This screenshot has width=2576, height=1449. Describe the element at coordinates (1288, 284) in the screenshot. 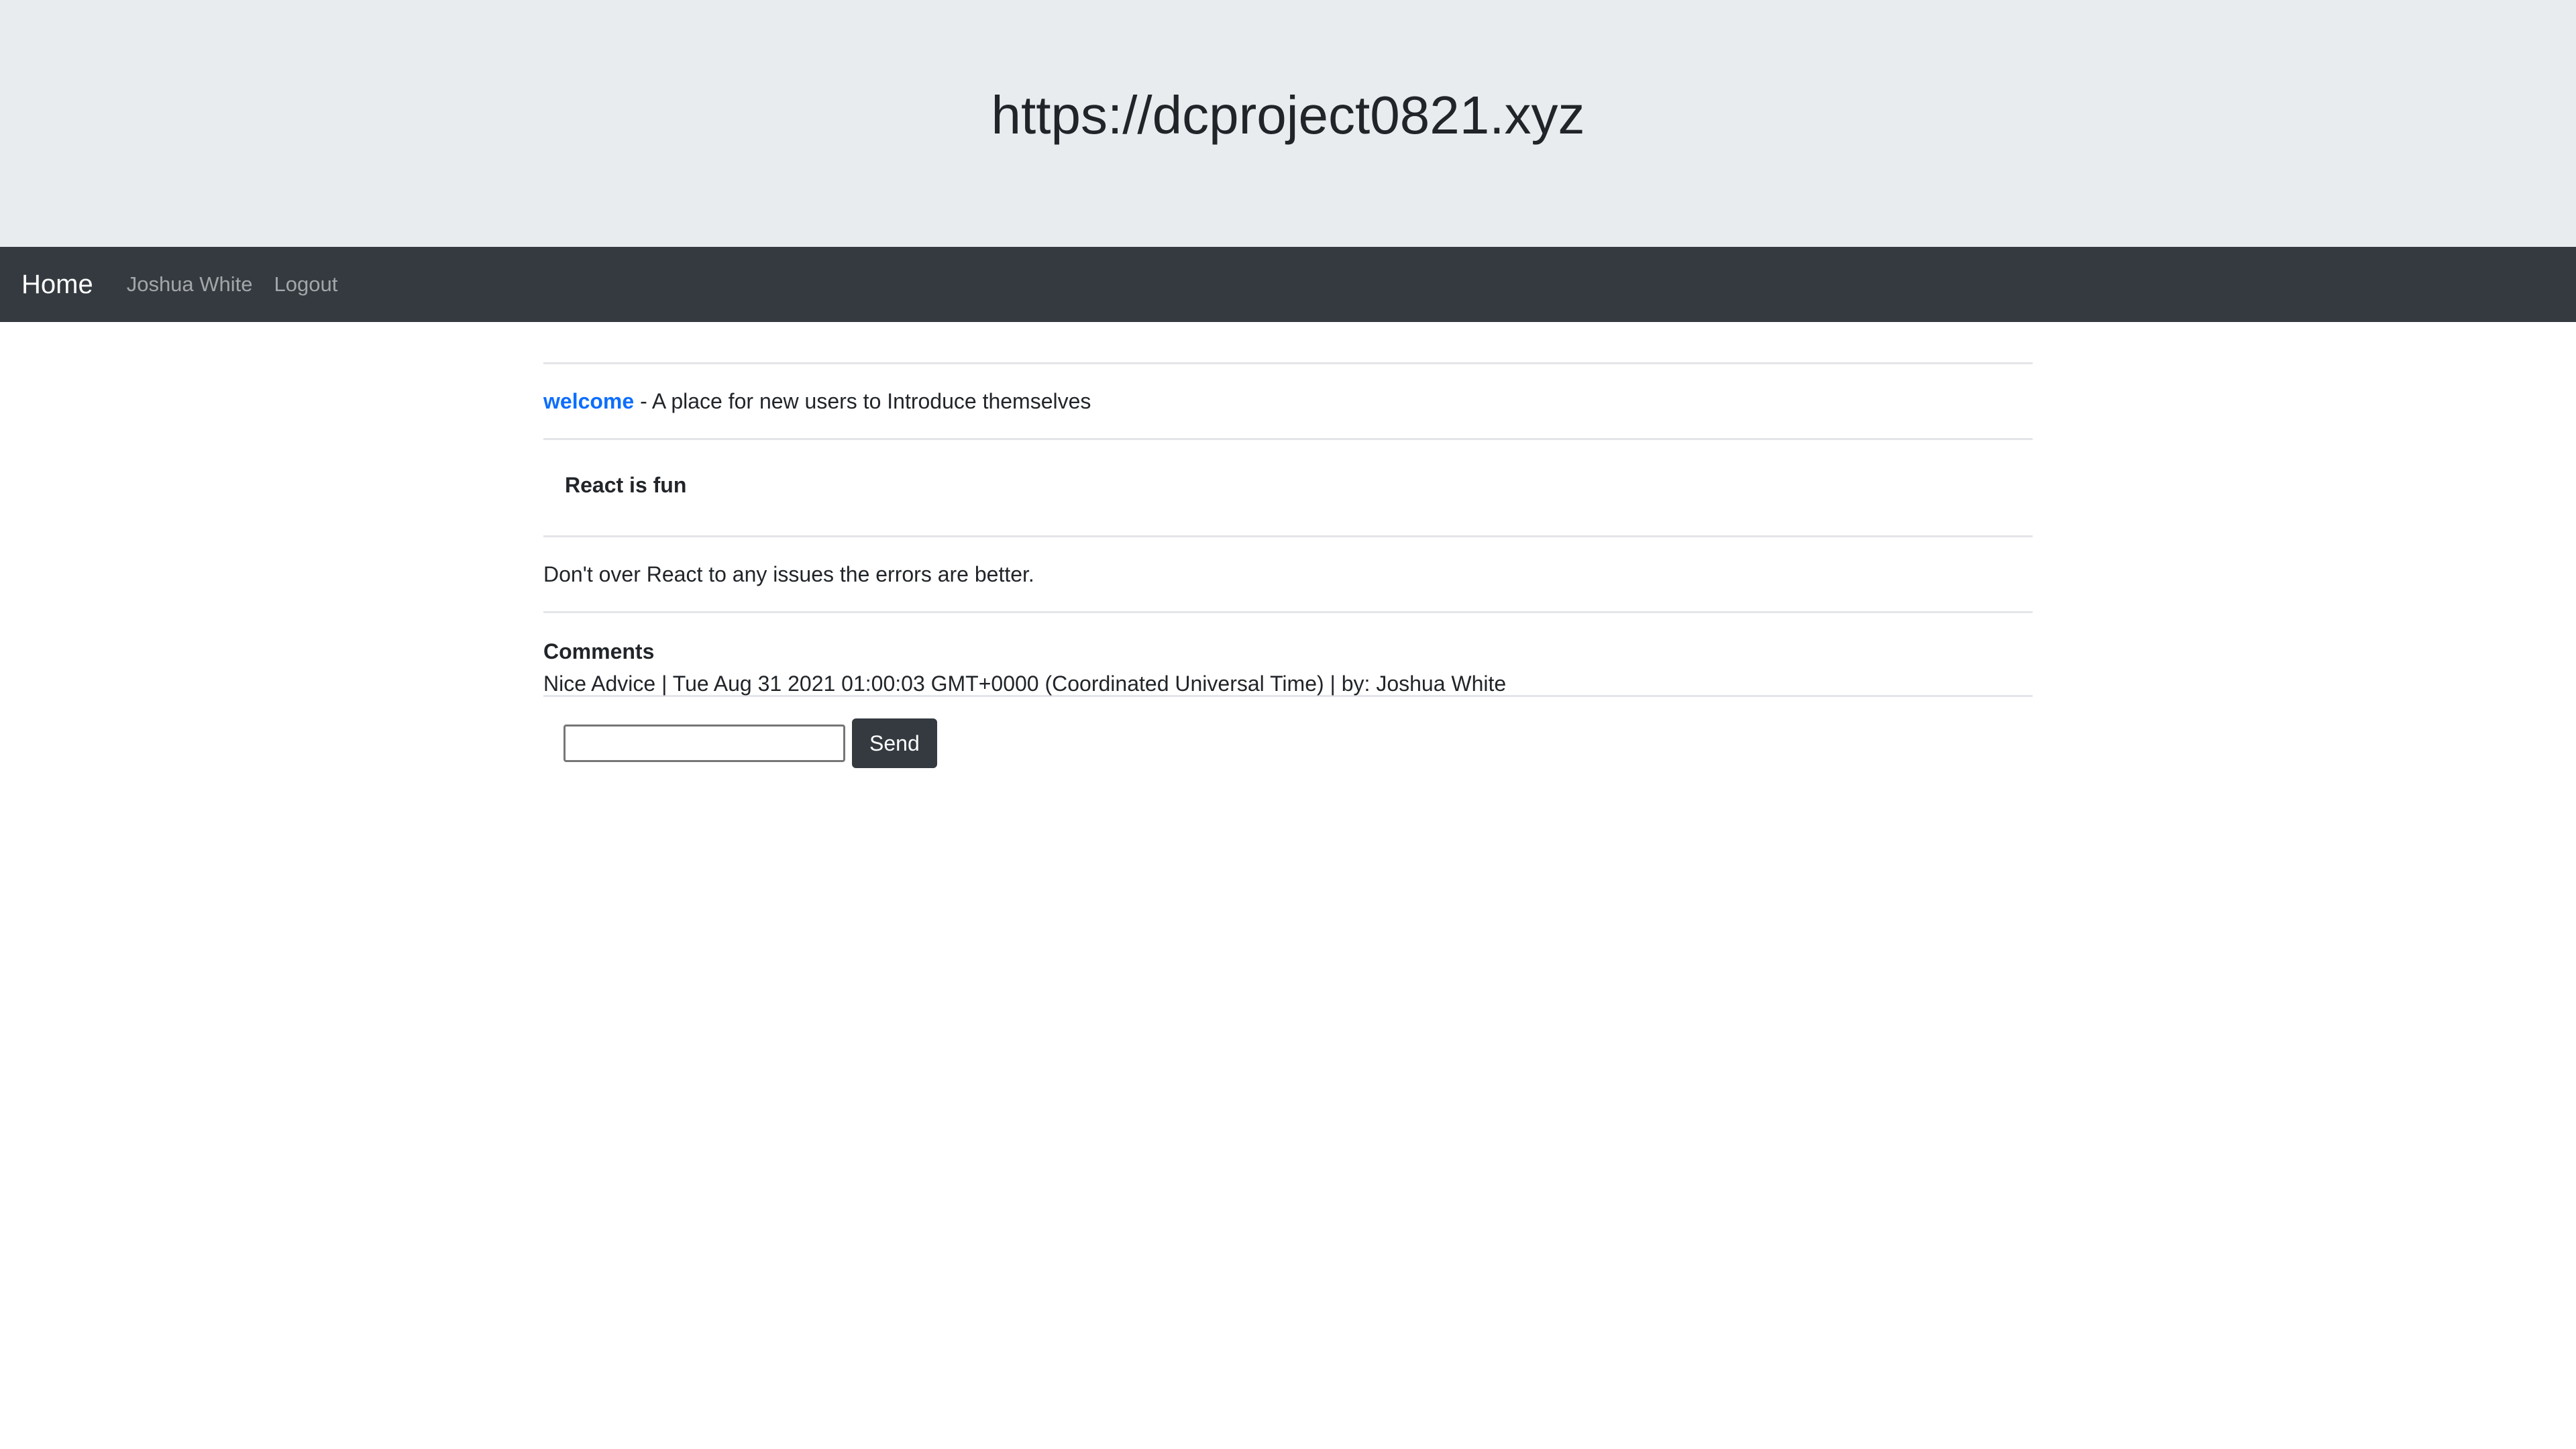

I see `top-navbar: Home Joshua White Logout` at that location.